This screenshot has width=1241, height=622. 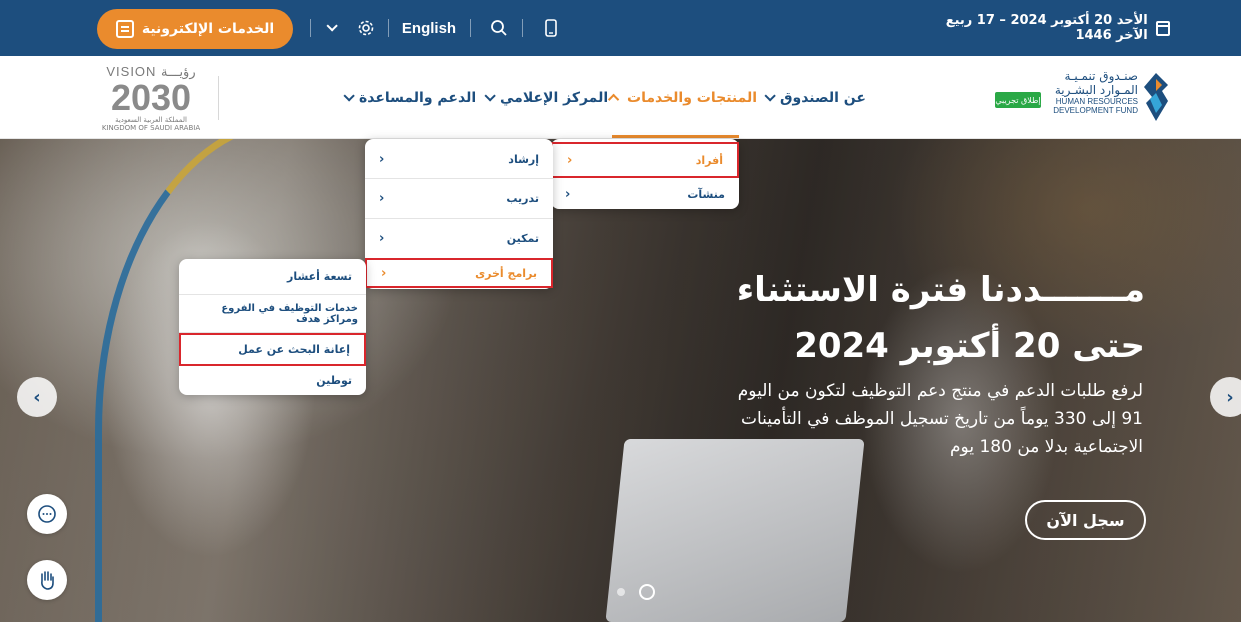 What do you see at coordinates (645, 160) in the screenshot?
I see `menu-item-individuals: أفراد ‹` at bounding box center [645, 160].